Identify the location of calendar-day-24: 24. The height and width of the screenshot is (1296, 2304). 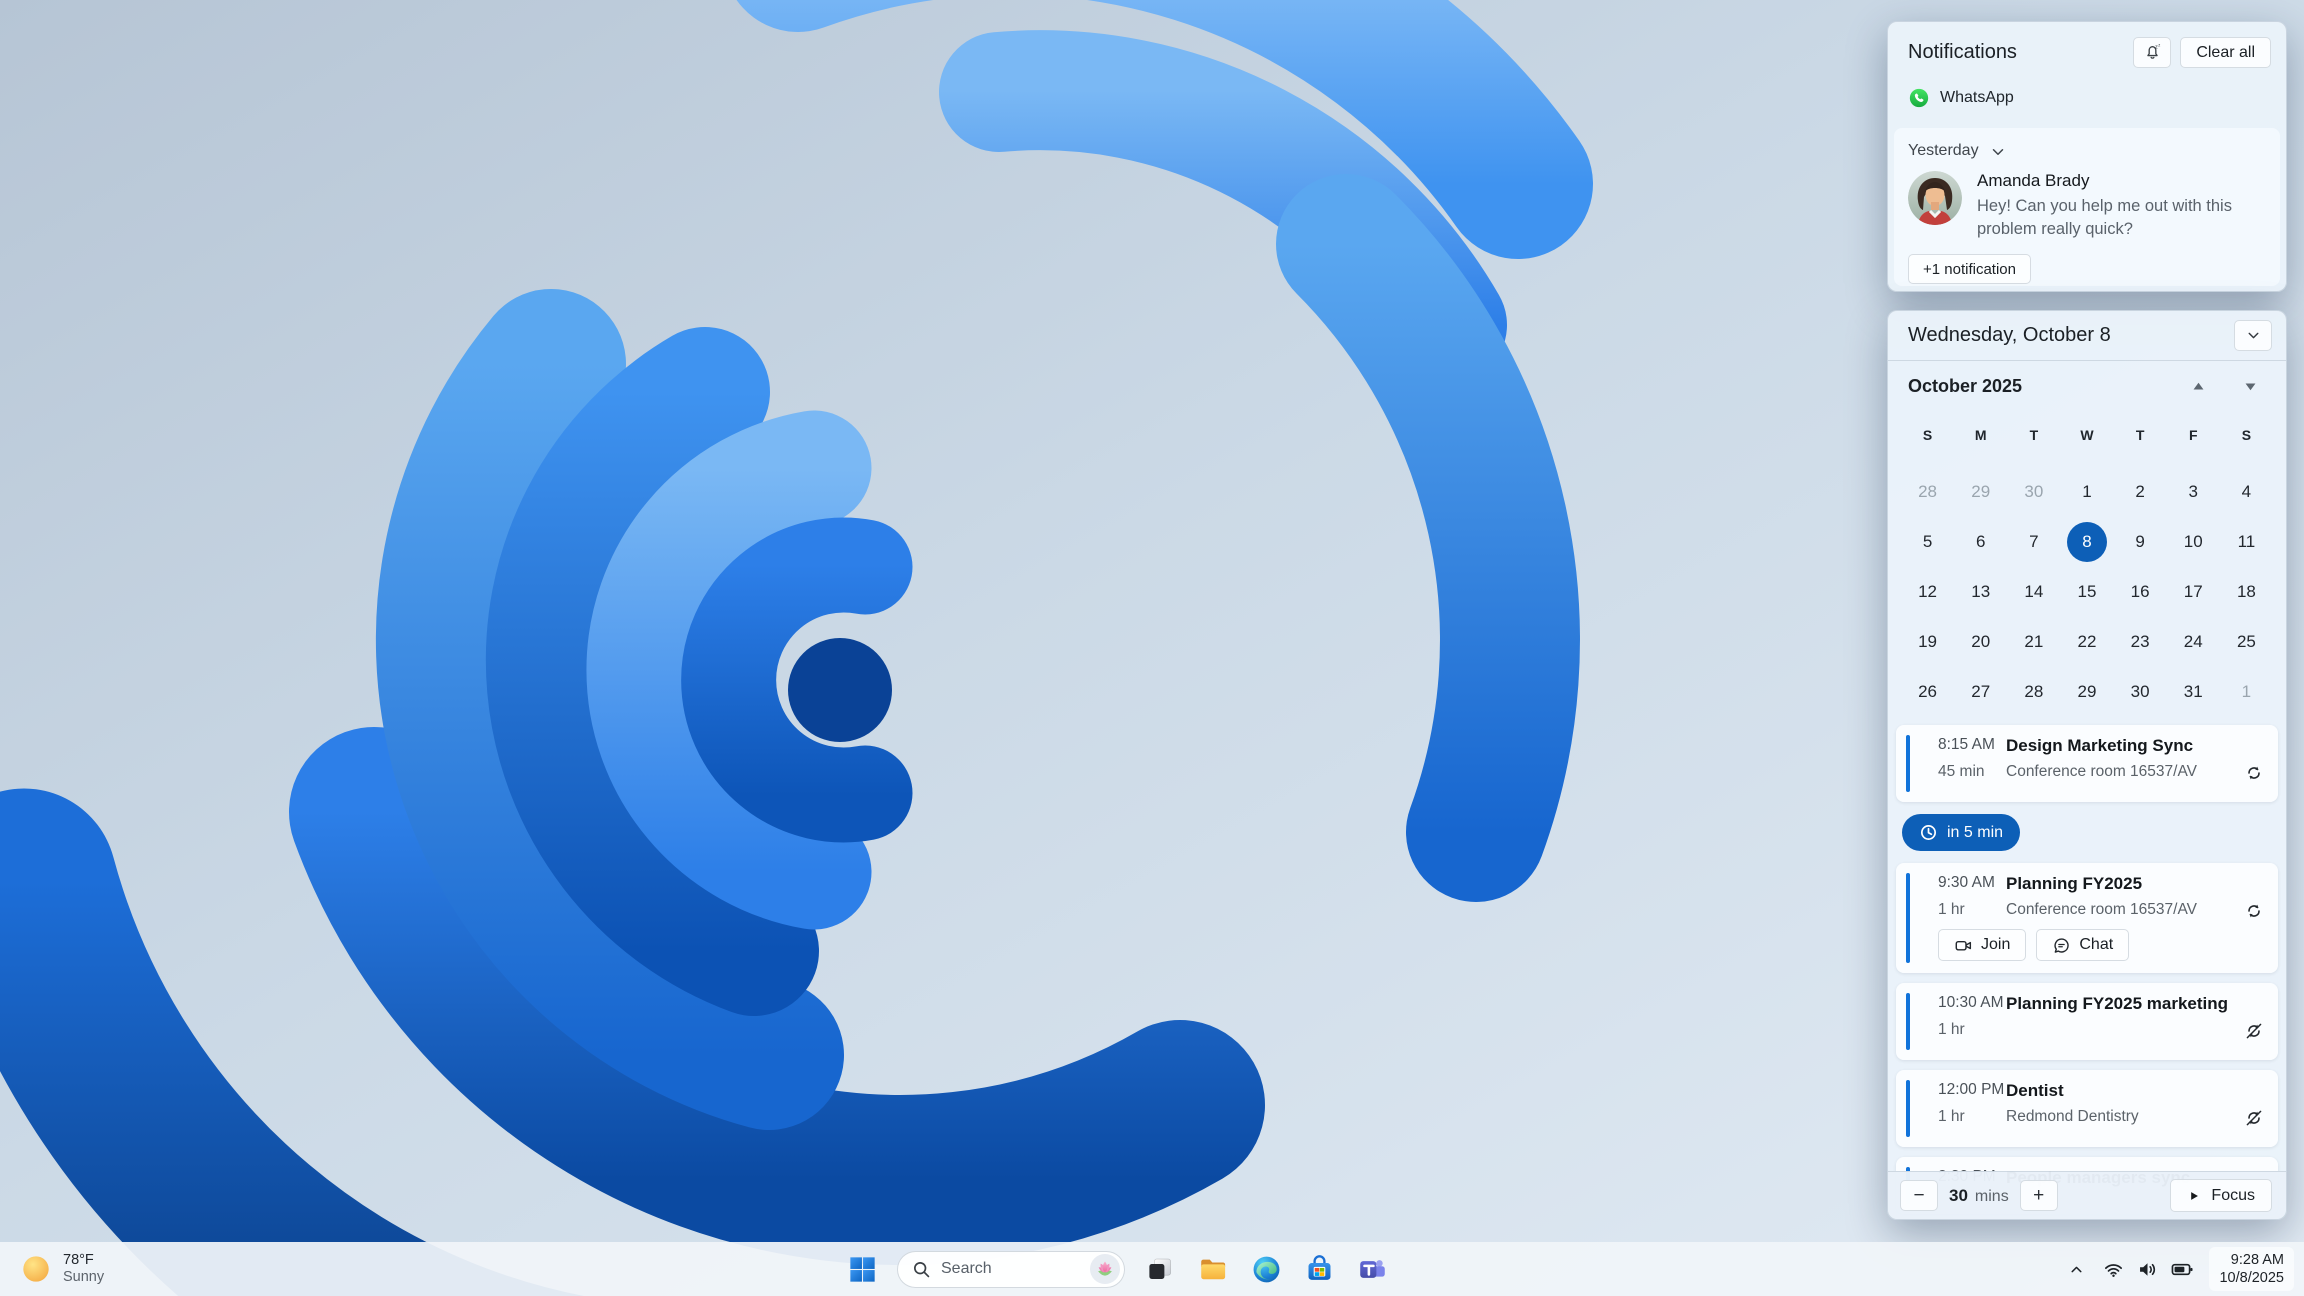
(2193, 642).